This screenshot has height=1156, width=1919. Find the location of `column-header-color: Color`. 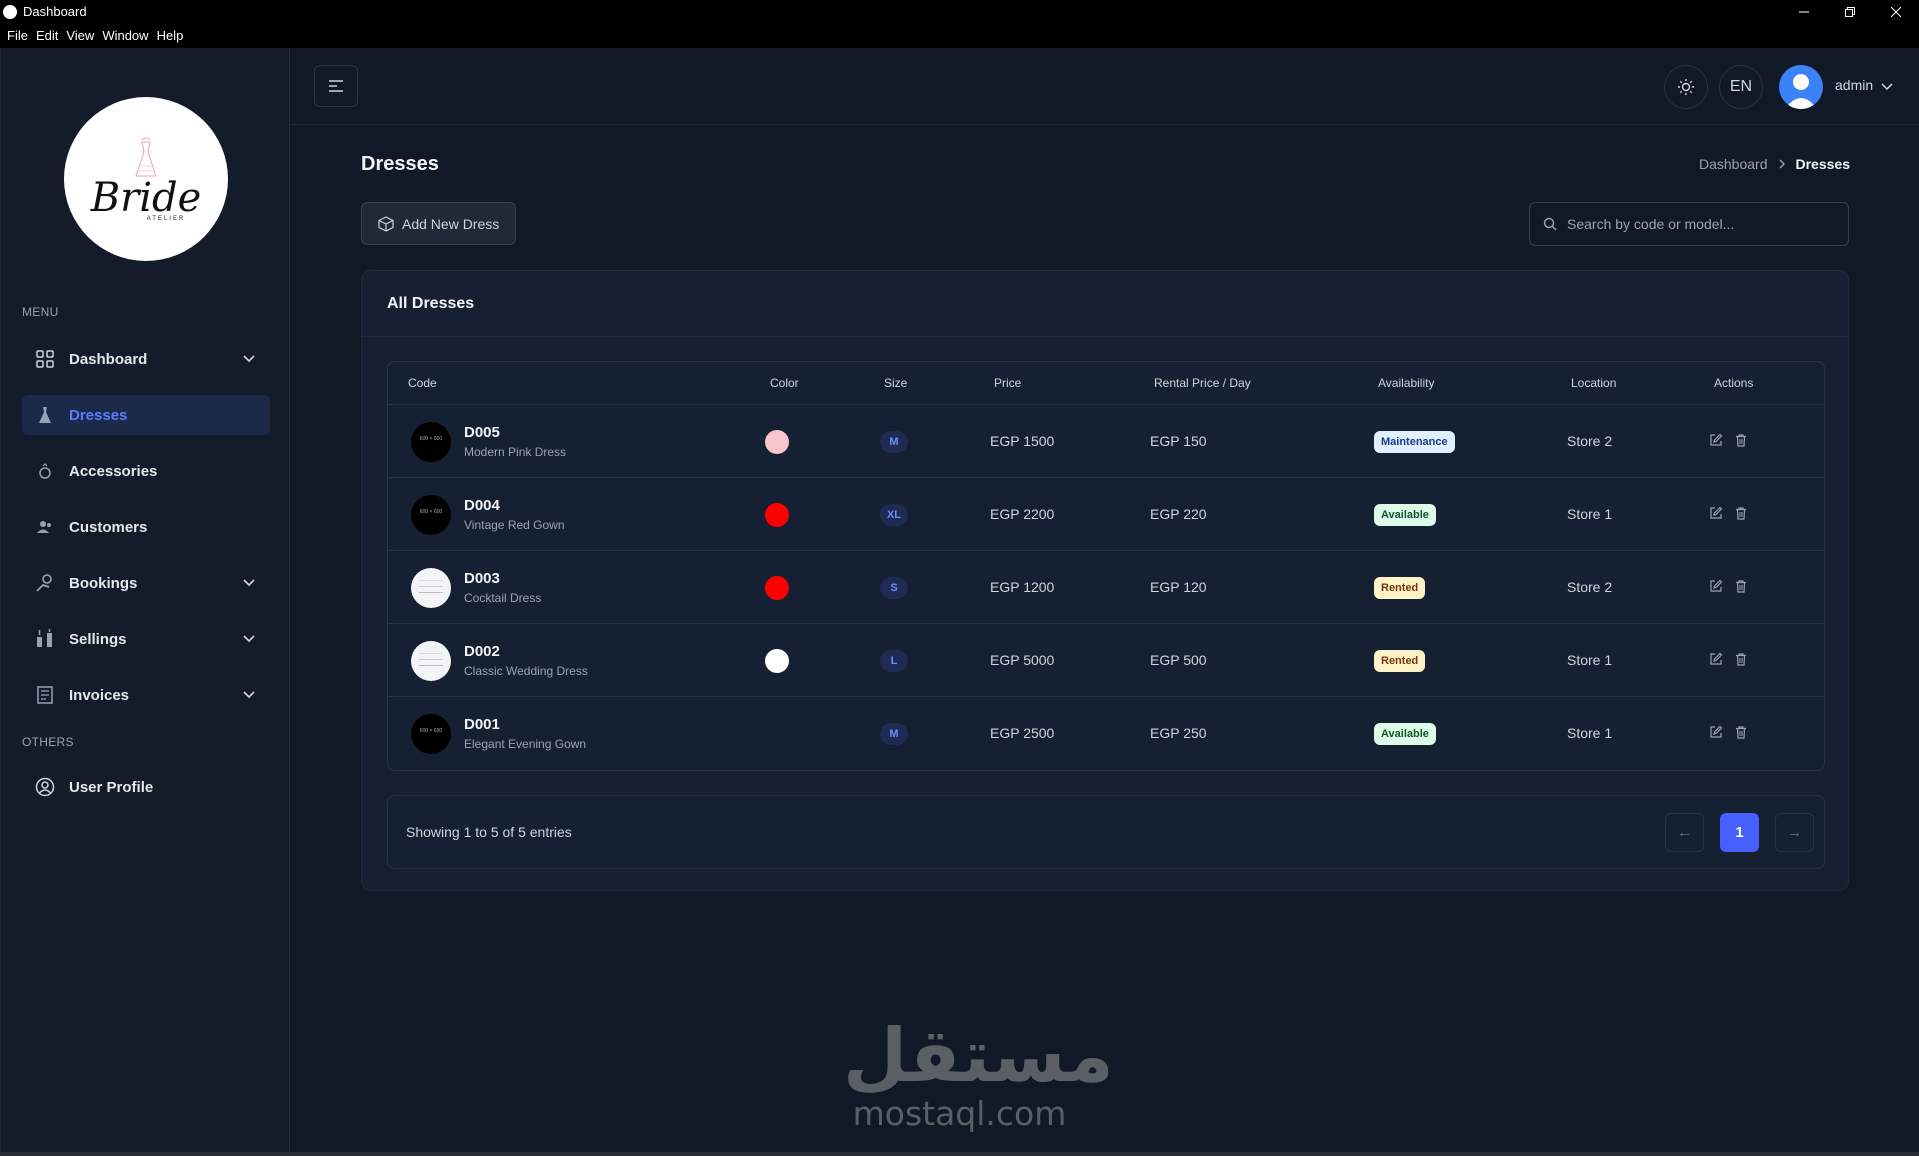

column-header-color: Color is located at coordinates (784, 383).